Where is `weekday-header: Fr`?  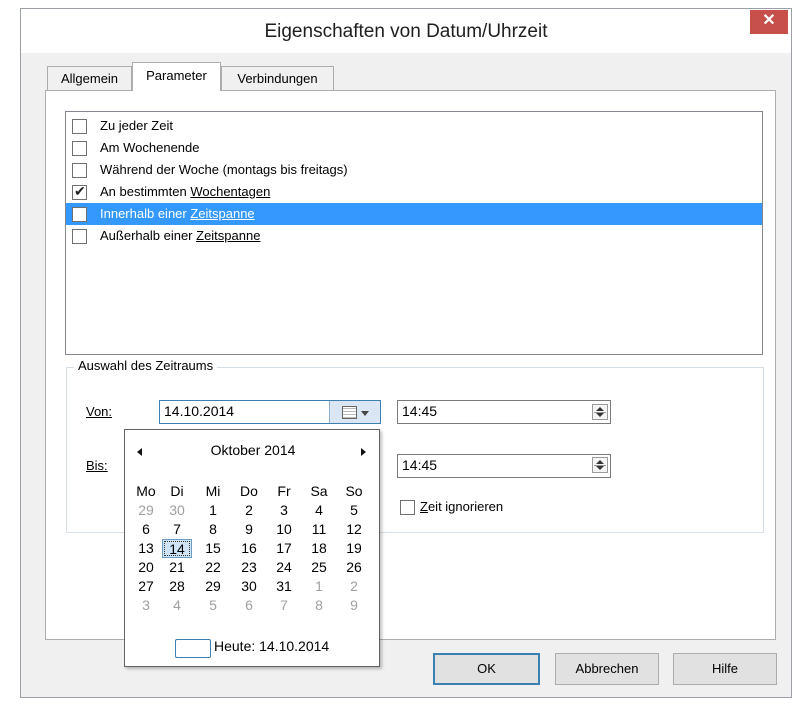 weekday-header: Fr is located at coordinates (284, 491).